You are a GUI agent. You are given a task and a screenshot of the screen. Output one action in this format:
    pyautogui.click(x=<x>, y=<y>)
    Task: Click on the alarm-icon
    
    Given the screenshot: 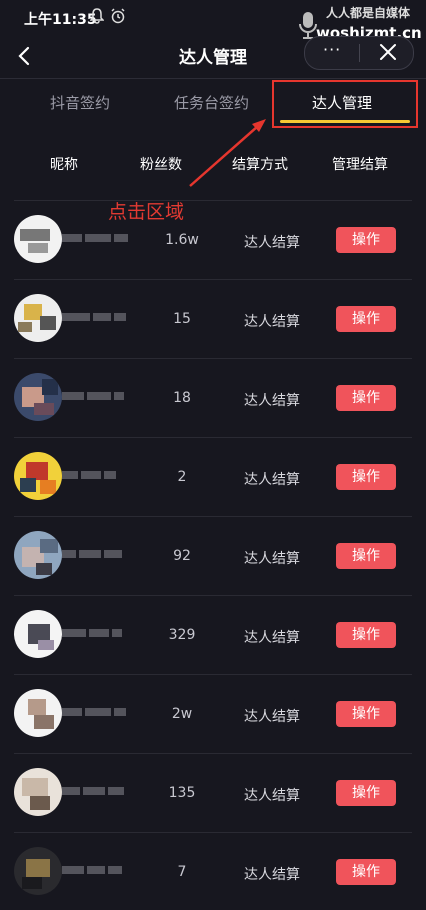 What is the action you would take?
    pyautogui.click(x=118, y=16)
    